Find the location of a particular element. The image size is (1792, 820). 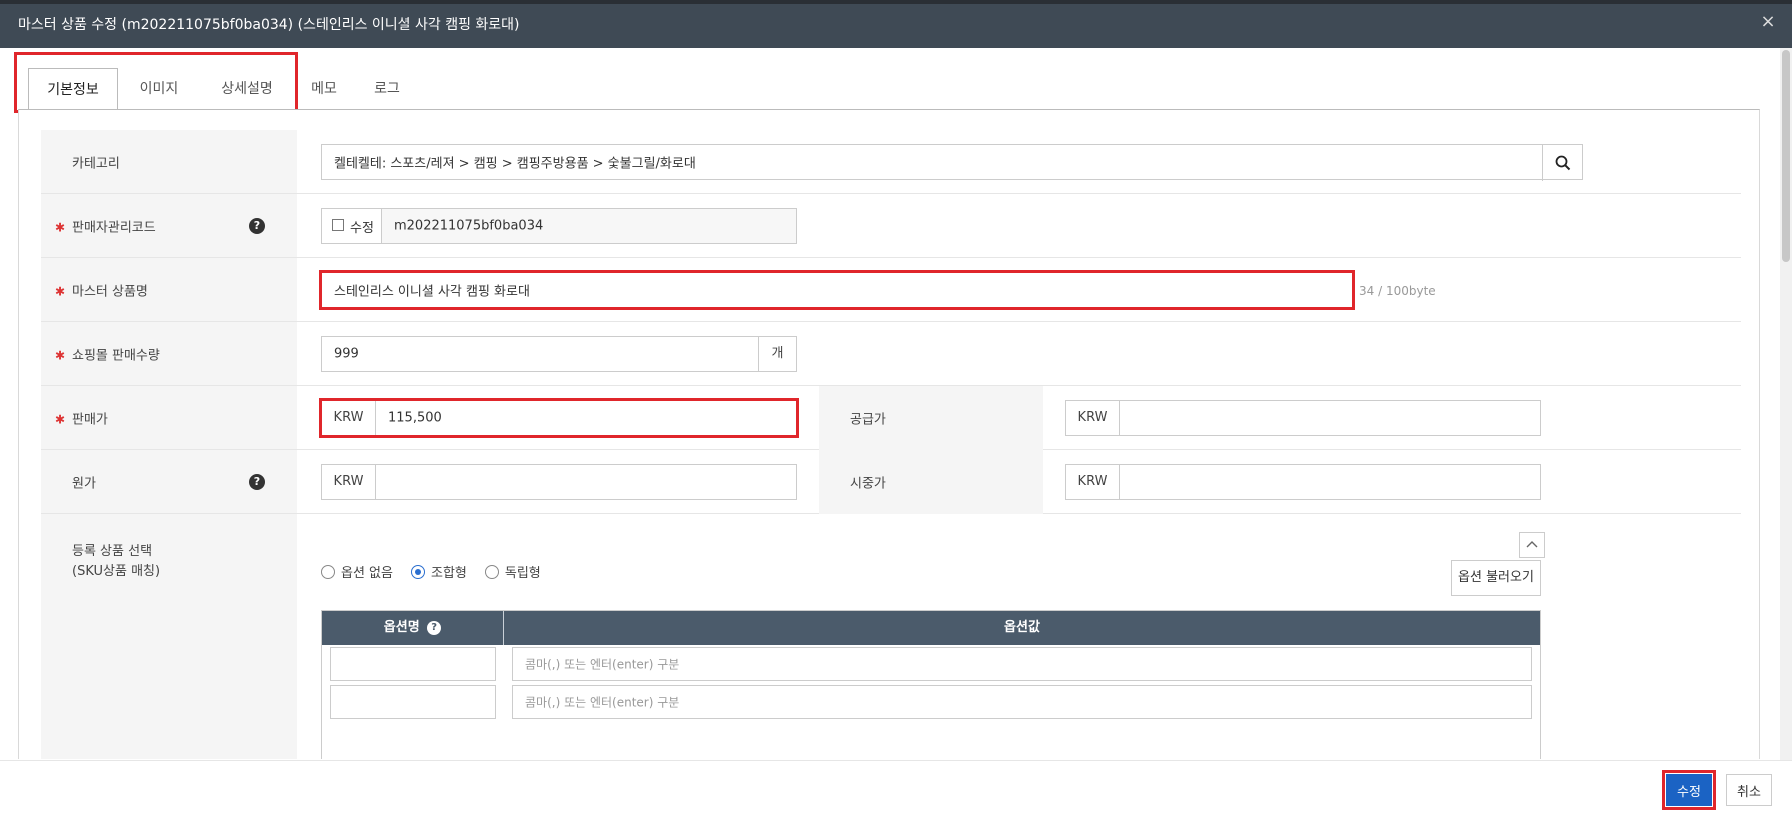

radio-independent: 독립형 is located at coordinates (512, 571).